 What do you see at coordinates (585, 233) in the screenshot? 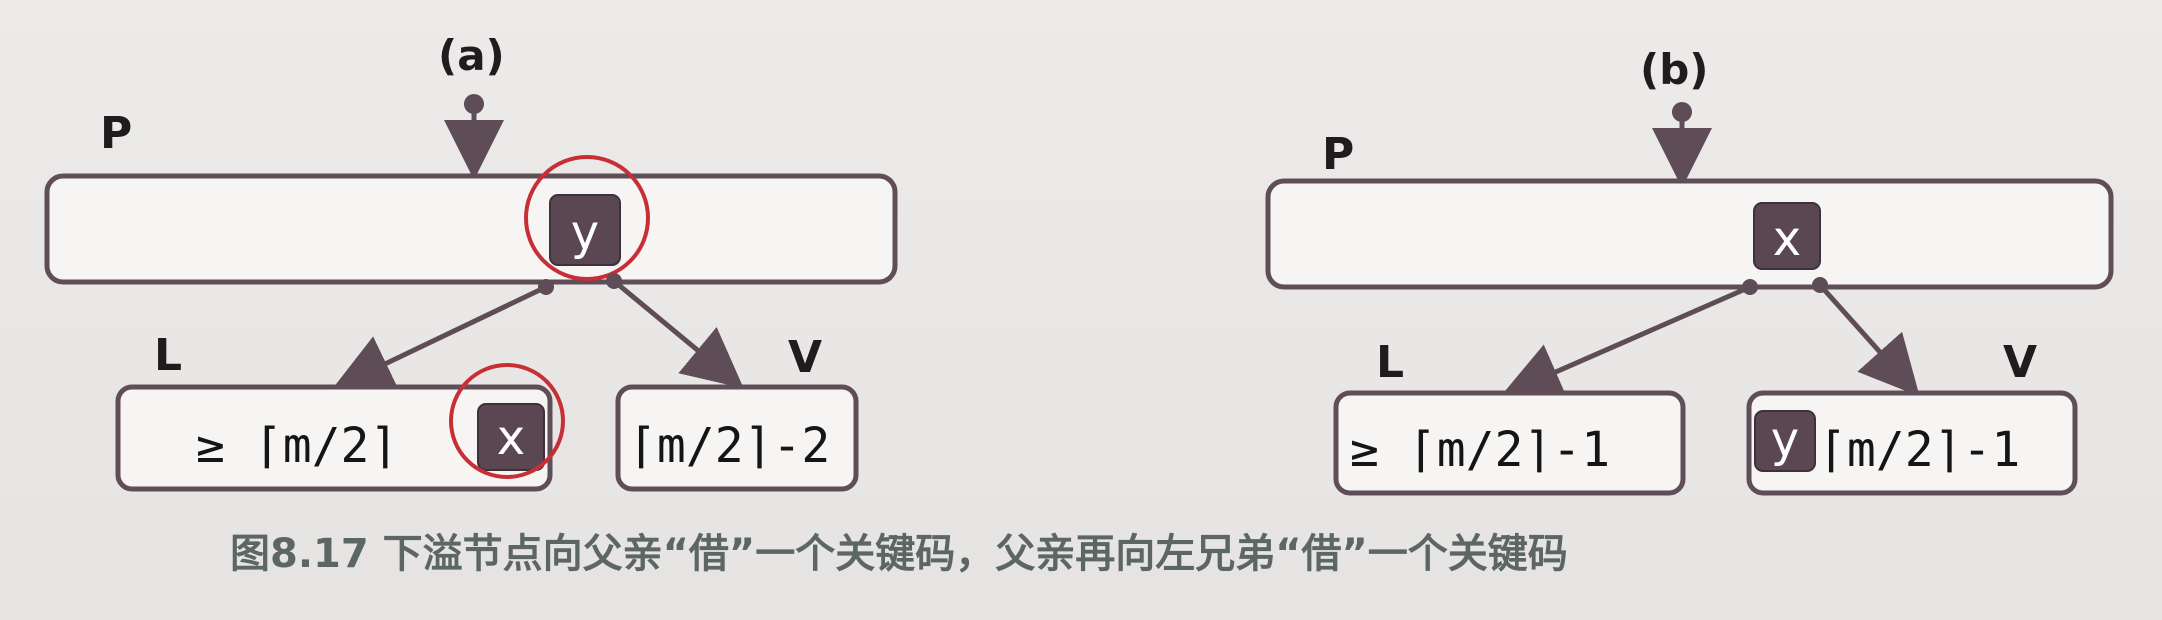
I see `panel-a-parent-key: y` at bounding box center [585, 233].